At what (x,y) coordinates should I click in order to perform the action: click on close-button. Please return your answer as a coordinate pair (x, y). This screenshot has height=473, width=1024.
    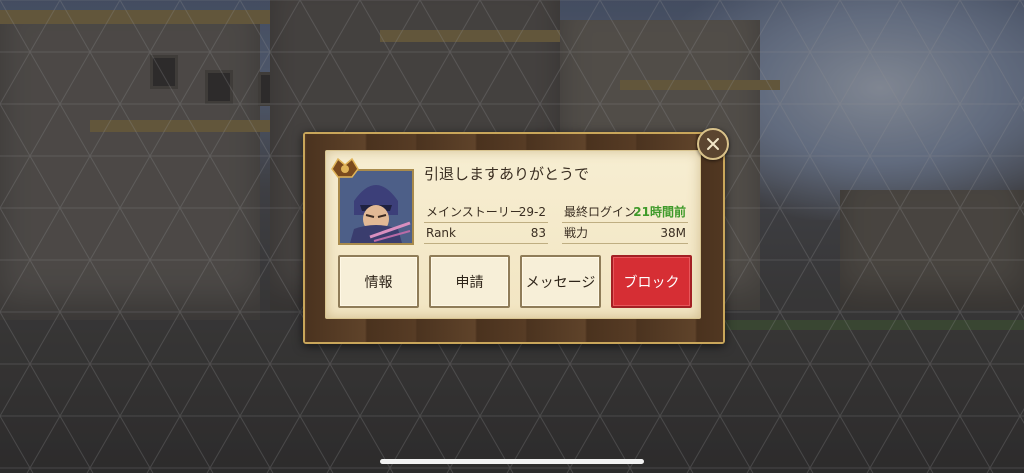
    Looking at the image, I should click on (713, 144).